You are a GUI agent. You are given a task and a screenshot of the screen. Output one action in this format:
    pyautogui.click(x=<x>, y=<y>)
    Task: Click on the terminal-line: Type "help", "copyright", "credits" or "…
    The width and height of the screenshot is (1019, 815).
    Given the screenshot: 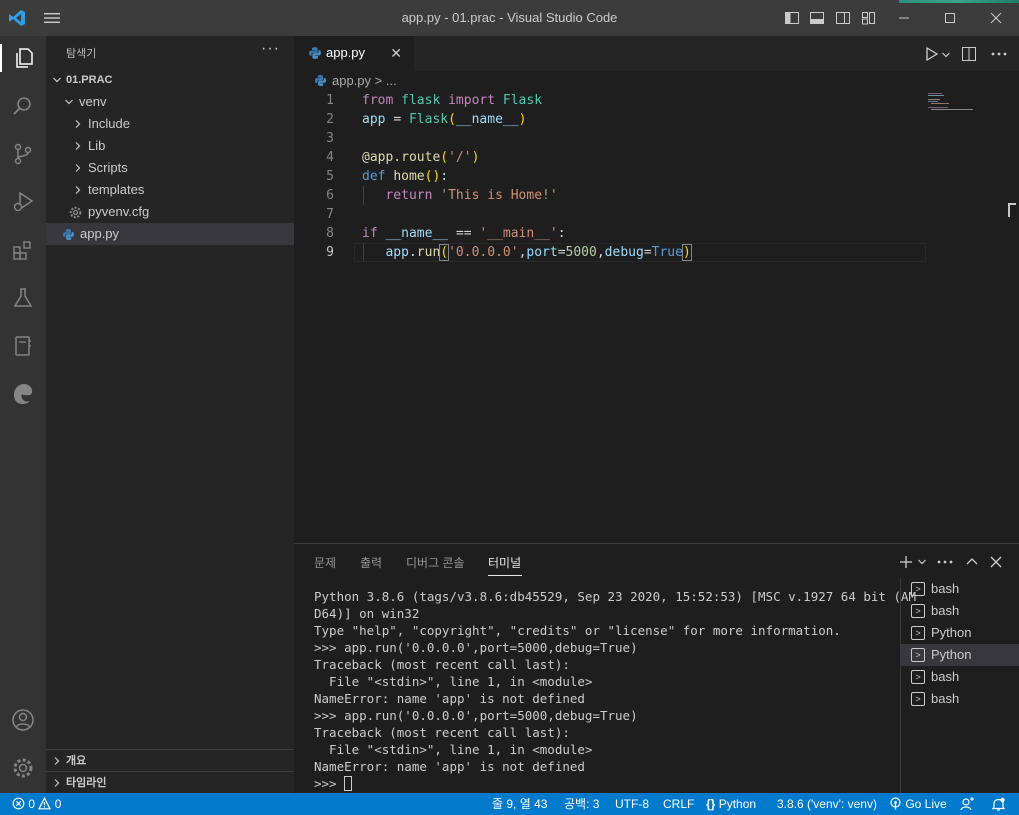 What is the action you would take?
    pyautogui.click(x=577, y=630)
    